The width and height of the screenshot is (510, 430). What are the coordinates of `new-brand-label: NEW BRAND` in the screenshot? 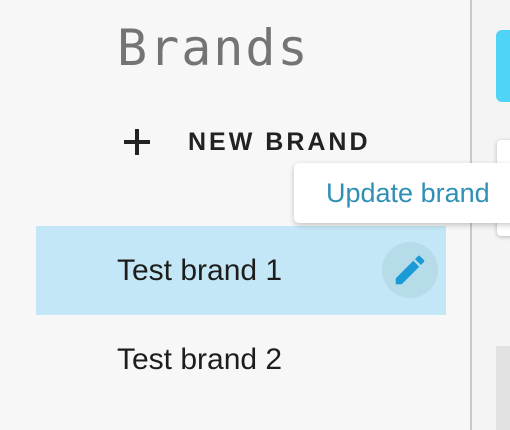 It's located at (279, 141).